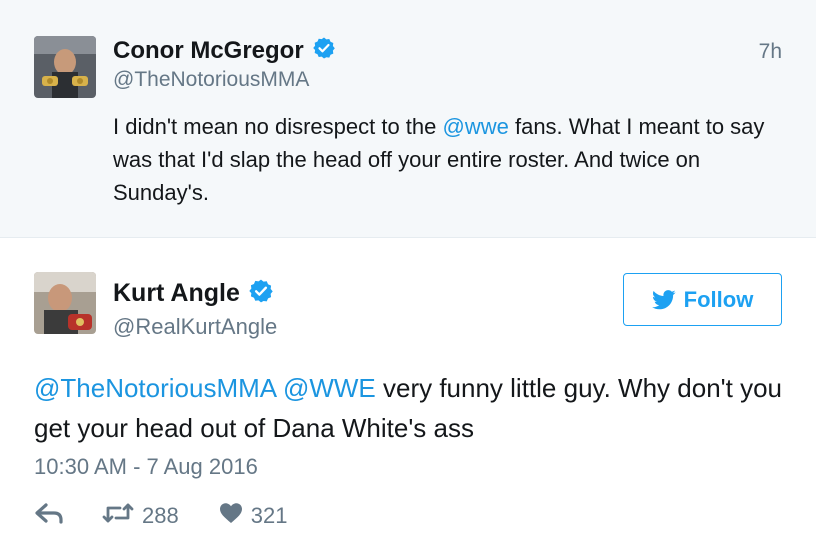 The width and height of the screenshot is (816, 557). What do you see at coordinates (329, 388) in the screenshot?
I see `mention-wwe-main: @WWE` at bounding box center [329, 388].